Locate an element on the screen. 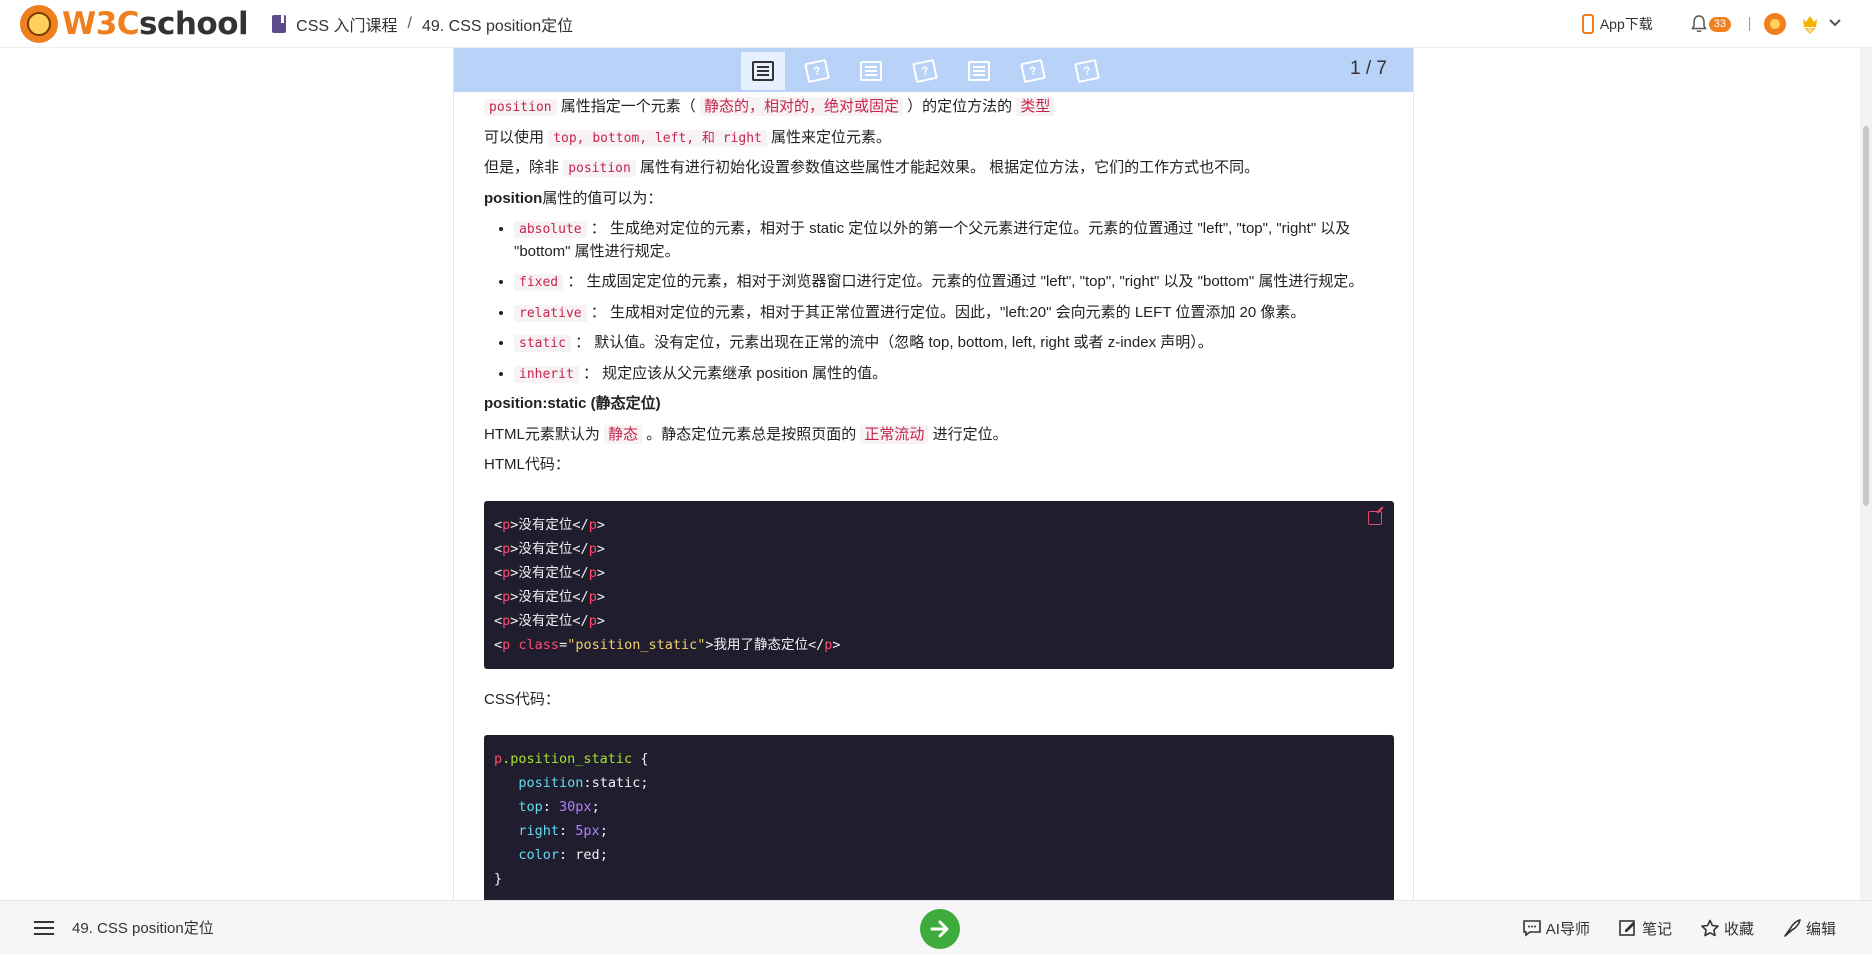  section-heading-static: position:static (静态定位) is located at coordinates (939, 404).